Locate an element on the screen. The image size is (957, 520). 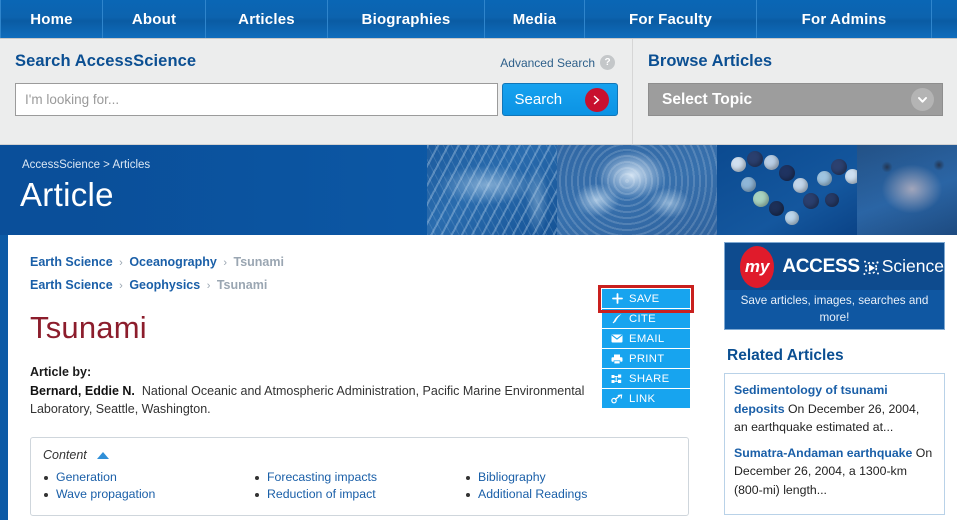
list-item: Forecasting impacts is located at coordinates (359, 477).